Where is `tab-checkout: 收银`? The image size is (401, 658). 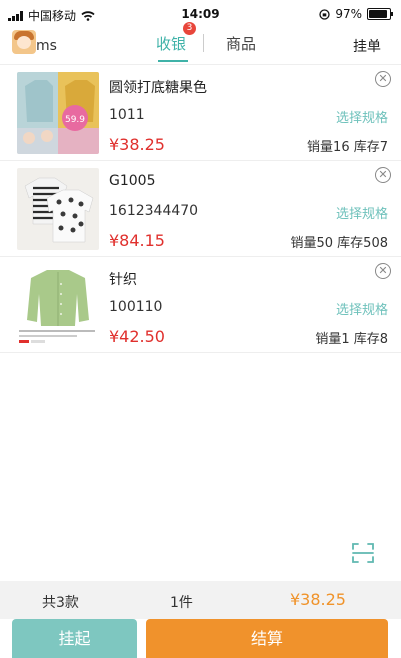 tab-checkout: 收银 is located at coordinates (171, 43).